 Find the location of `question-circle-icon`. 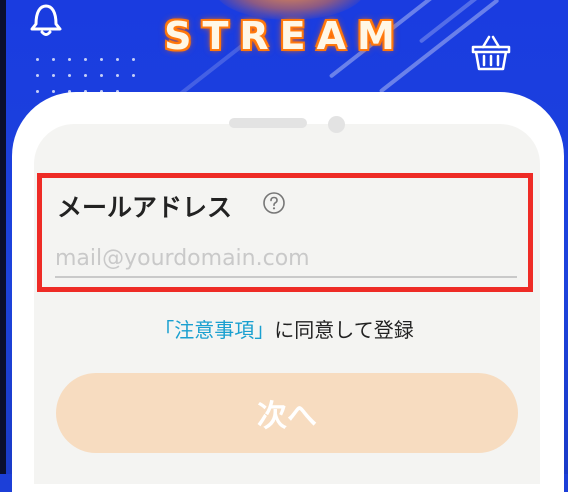

question-circle-icon is located at coordinates (274, 203).